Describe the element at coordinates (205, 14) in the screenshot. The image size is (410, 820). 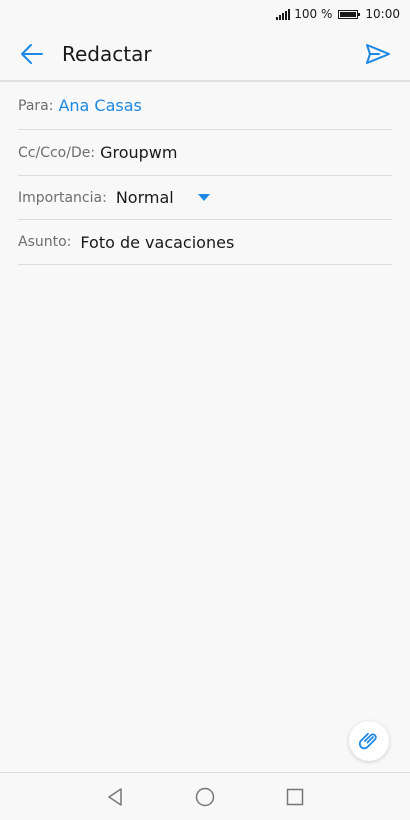
I see `status-bar: 100 % 10:00` at that location.